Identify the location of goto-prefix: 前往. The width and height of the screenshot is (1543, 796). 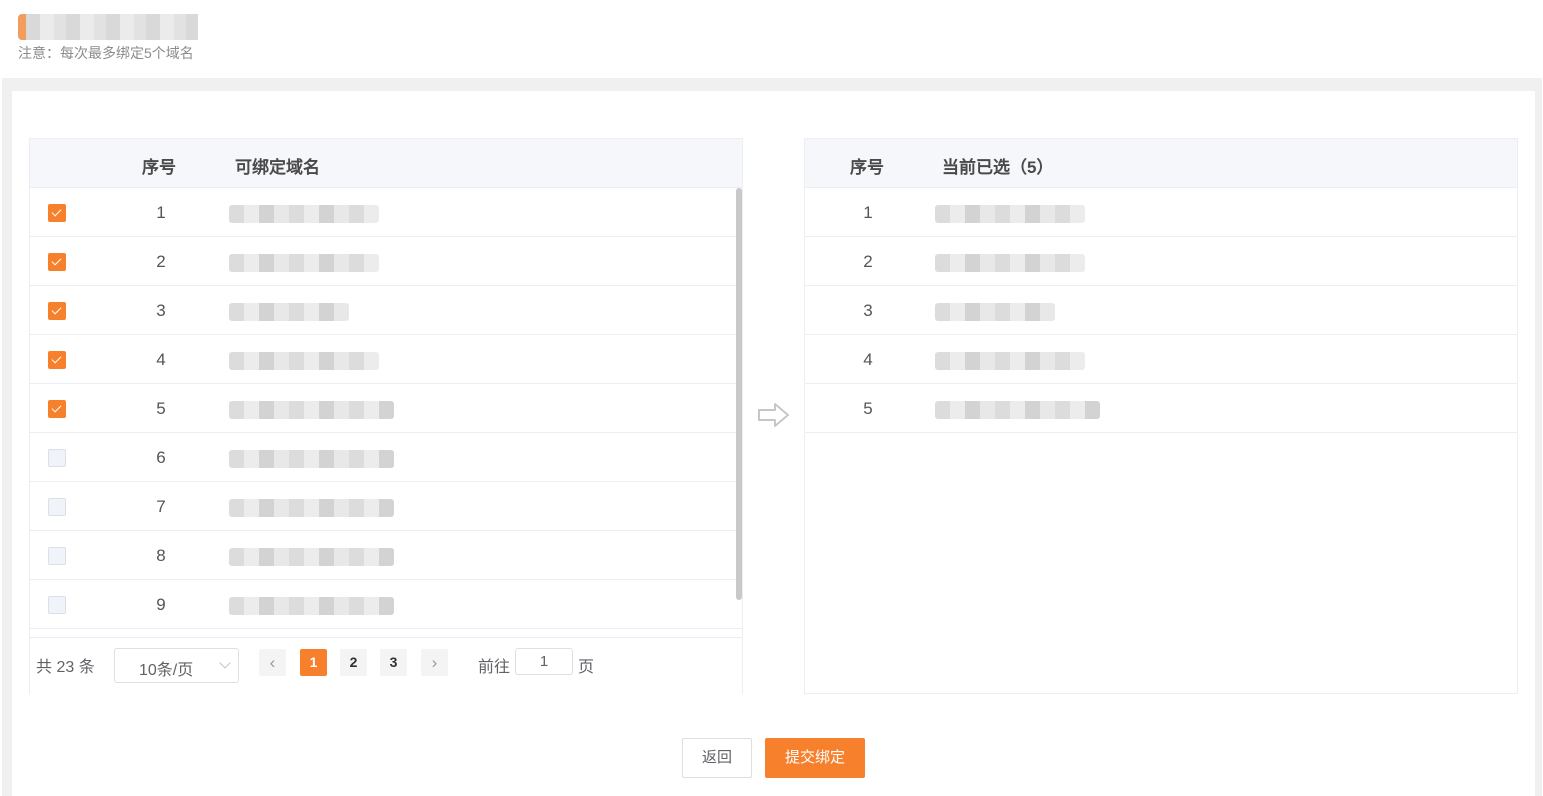
(494, 667).